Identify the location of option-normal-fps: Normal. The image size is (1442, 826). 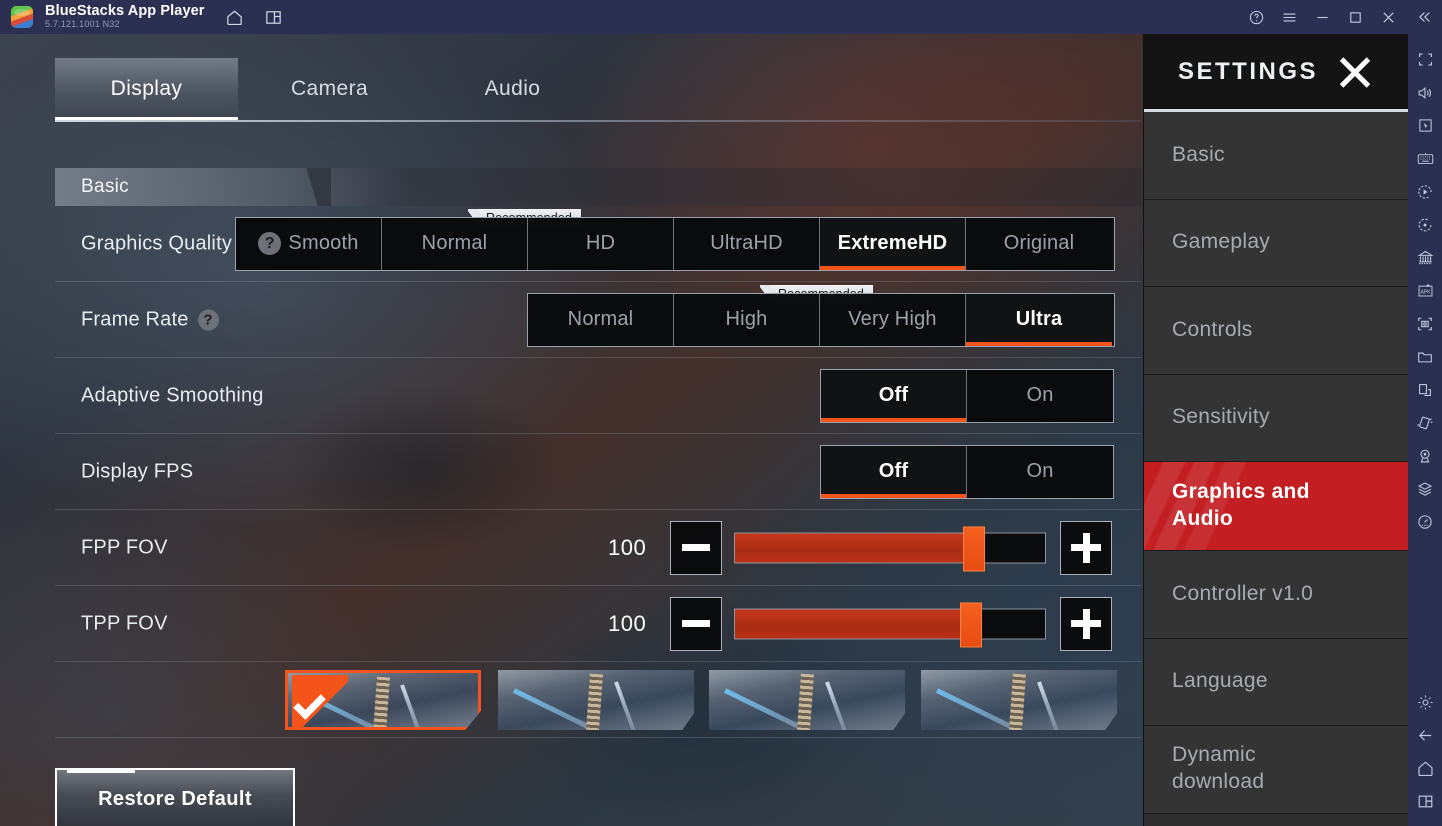
(601, 319).